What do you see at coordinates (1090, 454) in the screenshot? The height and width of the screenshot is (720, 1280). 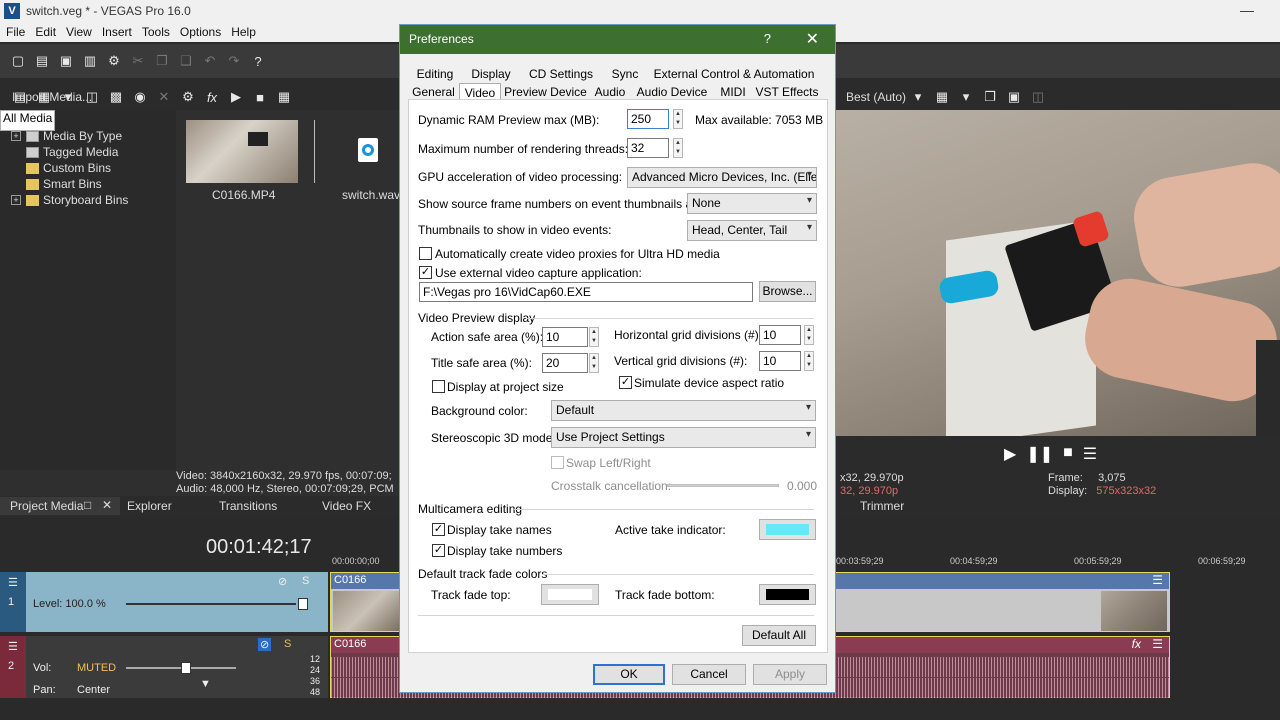 I see `menu-icon: ☰` at bounding box center [1090, 454].